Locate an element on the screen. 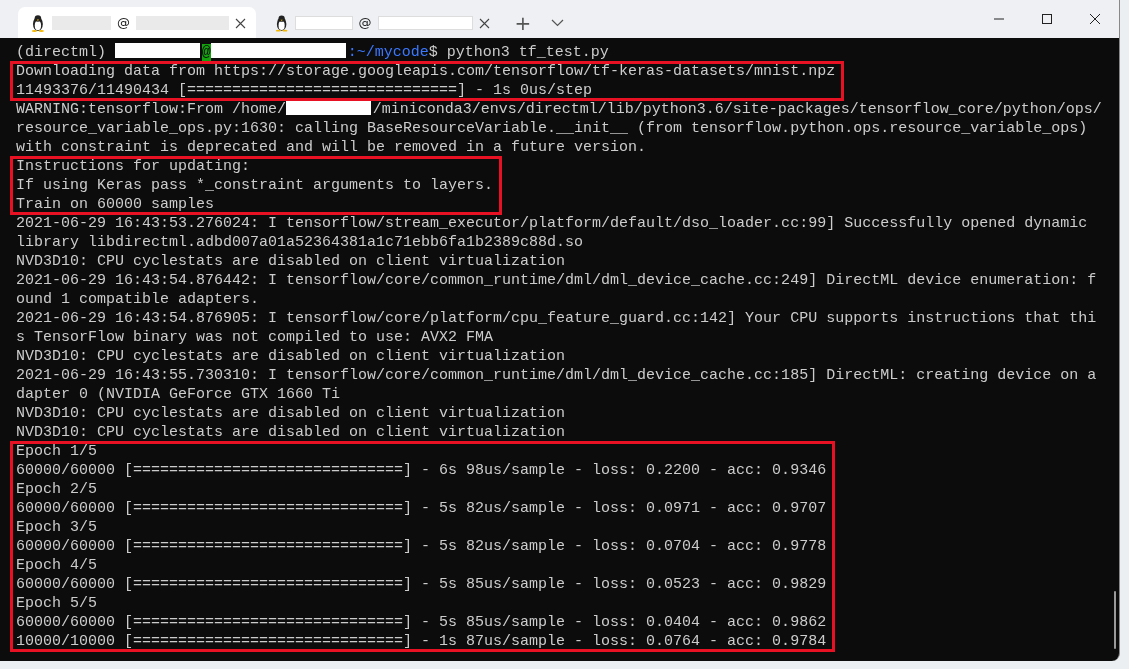 The image size is (1129, 669). terminal-line: library libdirectml.adbd007a01a52364381a1c71ebb6fa1b2389c88d.so is located at coordinates (300, 242).